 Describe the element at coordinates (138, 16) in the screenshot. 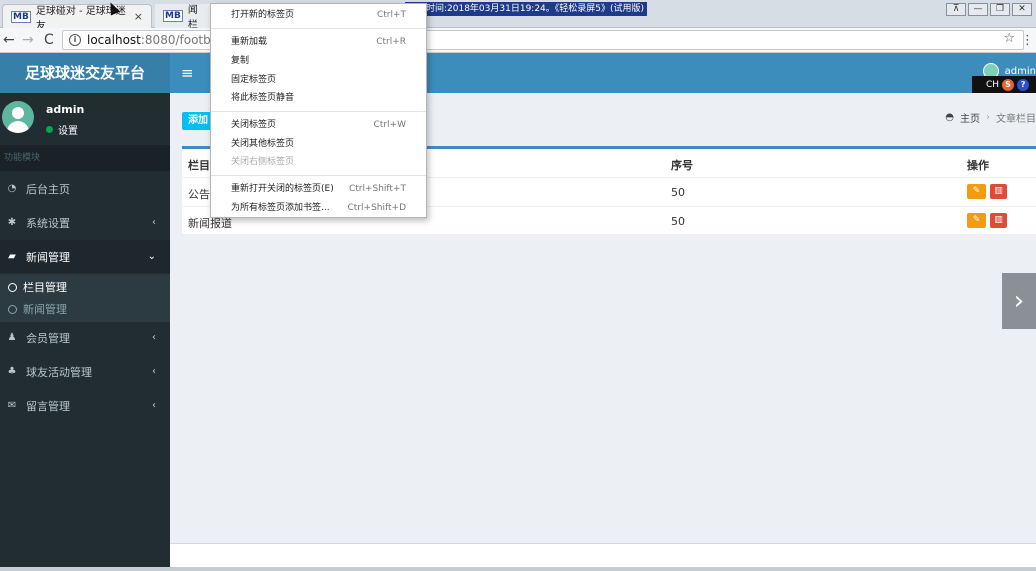

I see `close-tab-icon: ×` at that location.